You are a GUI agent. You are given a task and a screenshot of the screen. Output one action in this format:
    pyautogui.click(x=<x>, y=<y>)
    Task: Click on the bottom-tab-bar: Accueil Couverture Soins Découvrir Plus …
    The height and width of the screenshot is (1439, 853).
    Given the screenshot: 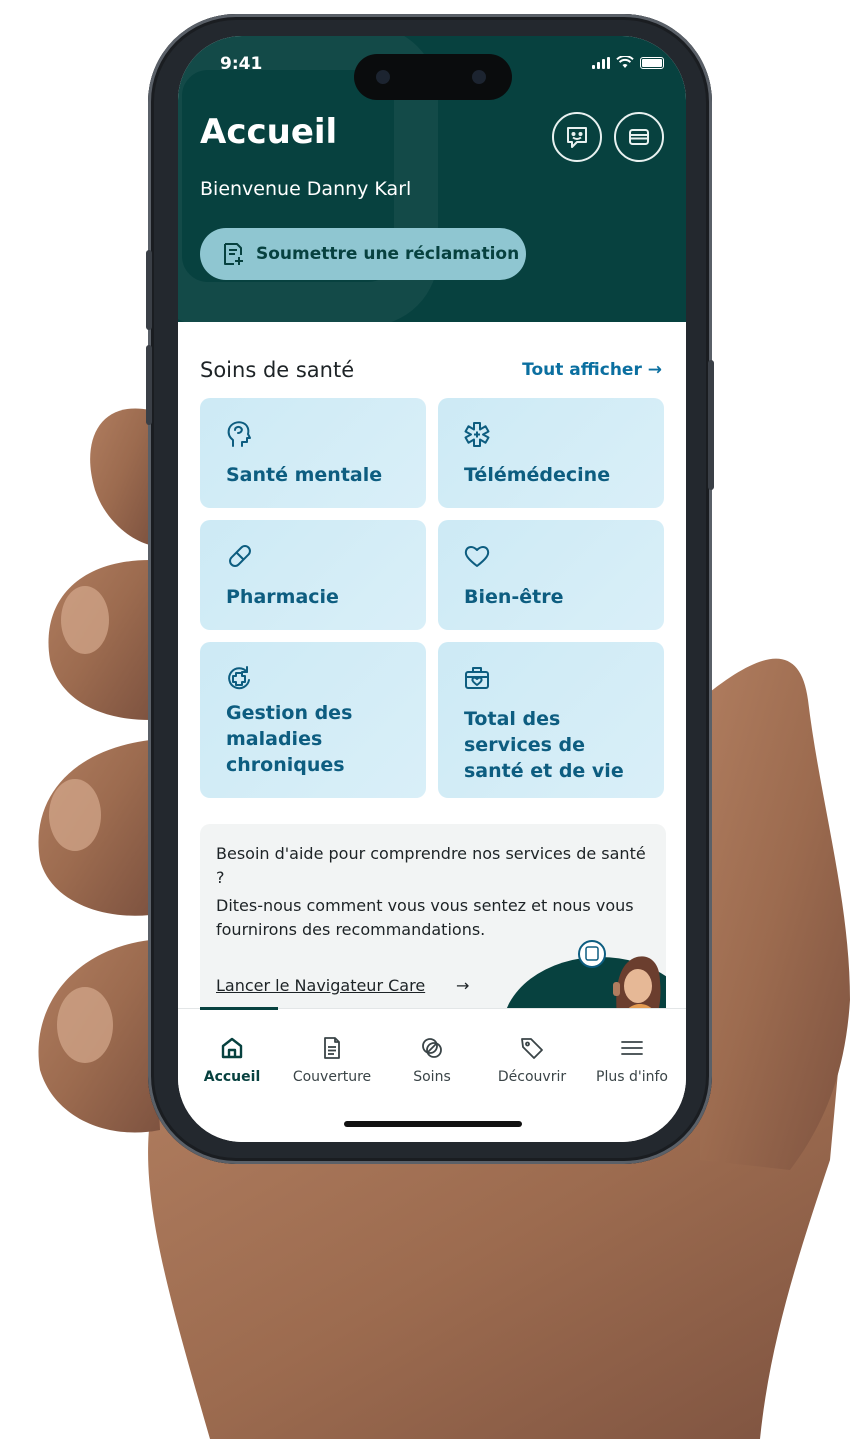 What is the action you would take?
    pyautogui.click(x=432, y=1074)
    